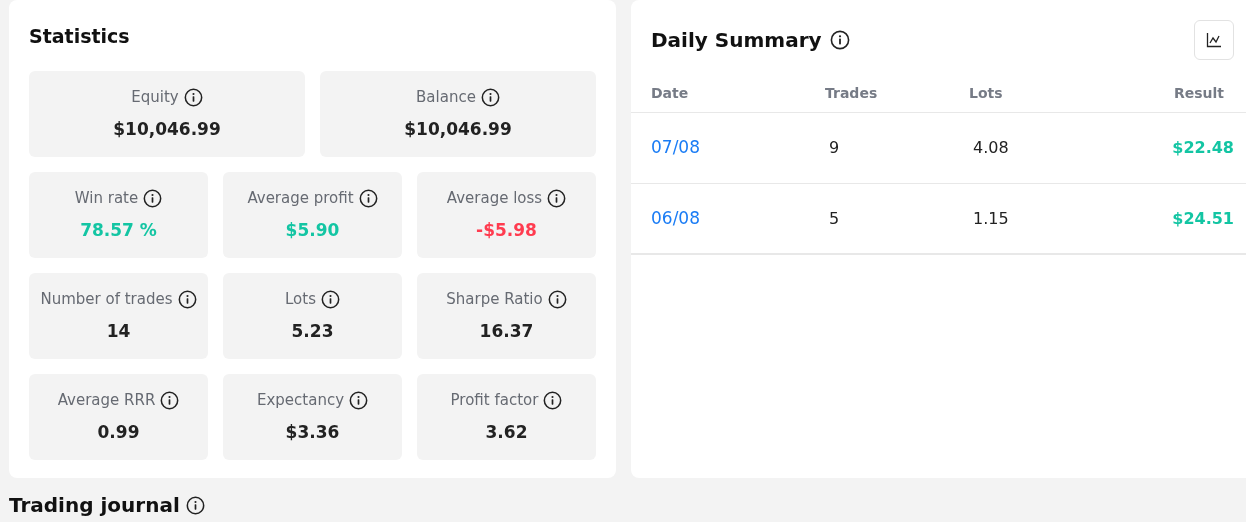 This screenshot has width=1246, height=522. What do you see at coordinates (494, 400) in the screenshot?
I see `stat-label: Profit factor` at bounding box center [494, 400].